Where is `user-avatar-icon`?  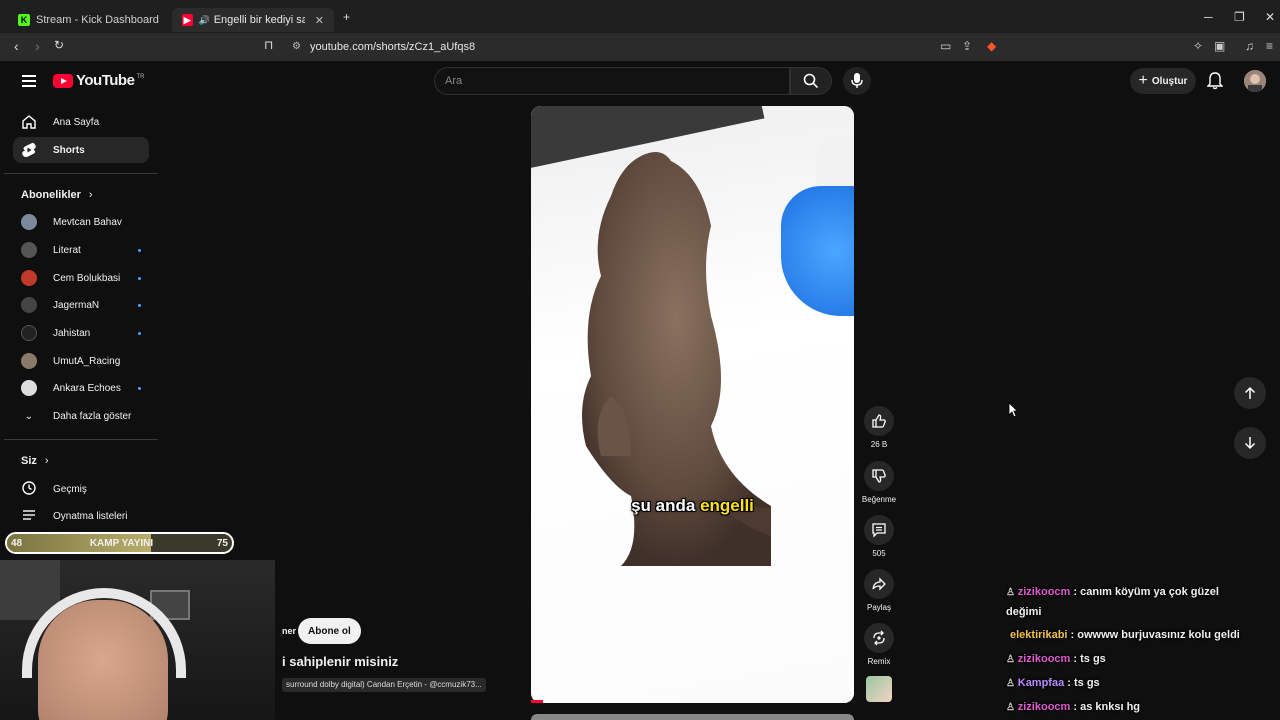
user-avatar-icon is located at coordinates (1255, 81).